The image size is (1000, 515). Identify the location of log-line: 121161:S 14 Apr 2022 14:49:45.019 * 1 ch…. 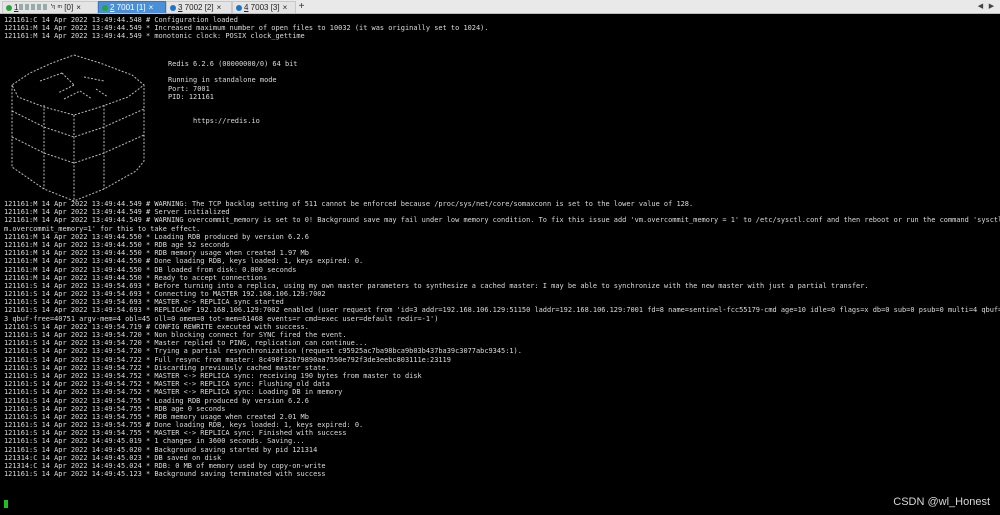
(154, 441).